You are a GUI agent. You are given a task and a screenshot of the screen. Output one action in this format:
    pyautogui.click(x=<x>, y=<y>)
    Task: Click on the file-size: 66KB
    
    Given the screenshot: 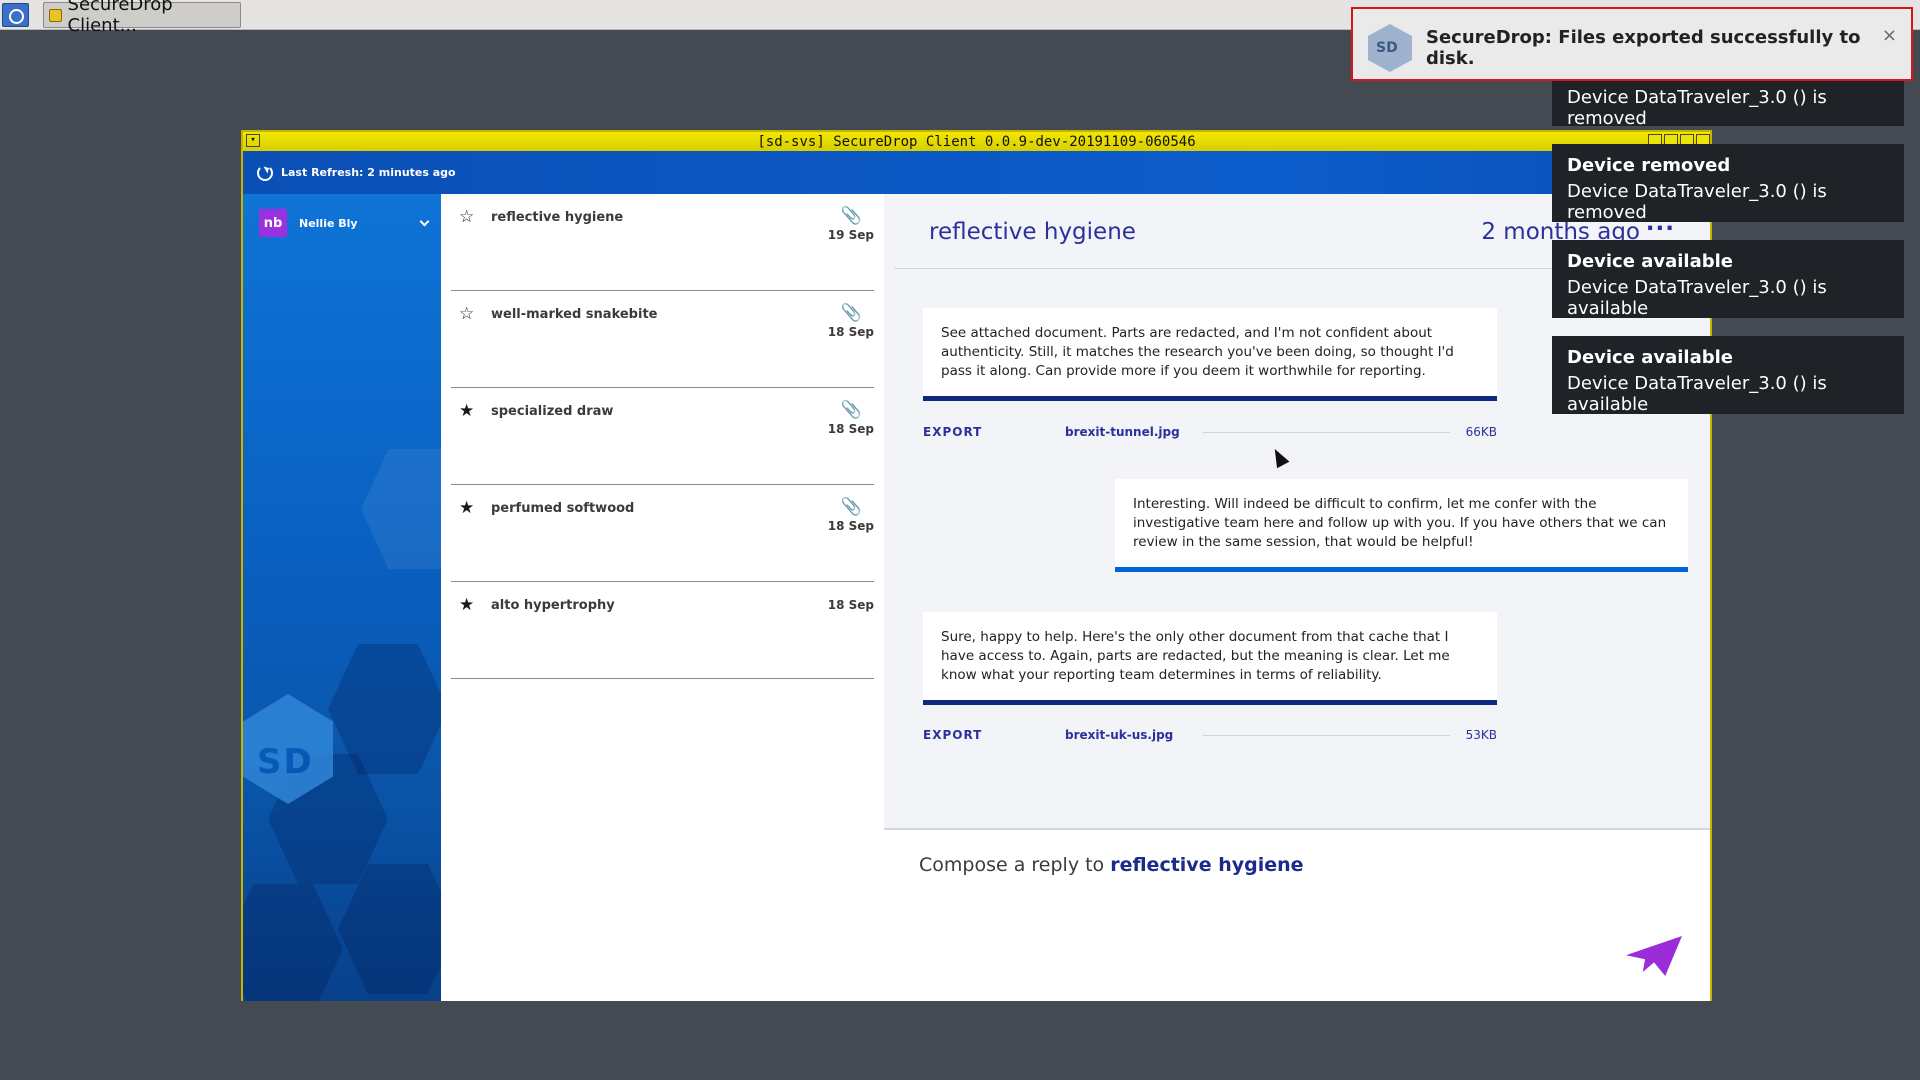 What is the action you would take?
    pyautogui.click(x=1481, y=432)
    